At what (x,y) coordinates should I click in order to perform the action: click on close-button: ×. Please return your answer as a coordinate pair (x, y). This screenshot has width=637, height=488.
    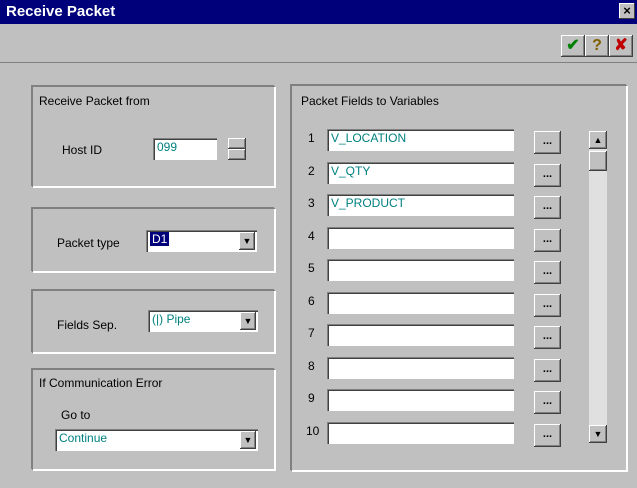
    Looking at the image, I should click on (627, 11).